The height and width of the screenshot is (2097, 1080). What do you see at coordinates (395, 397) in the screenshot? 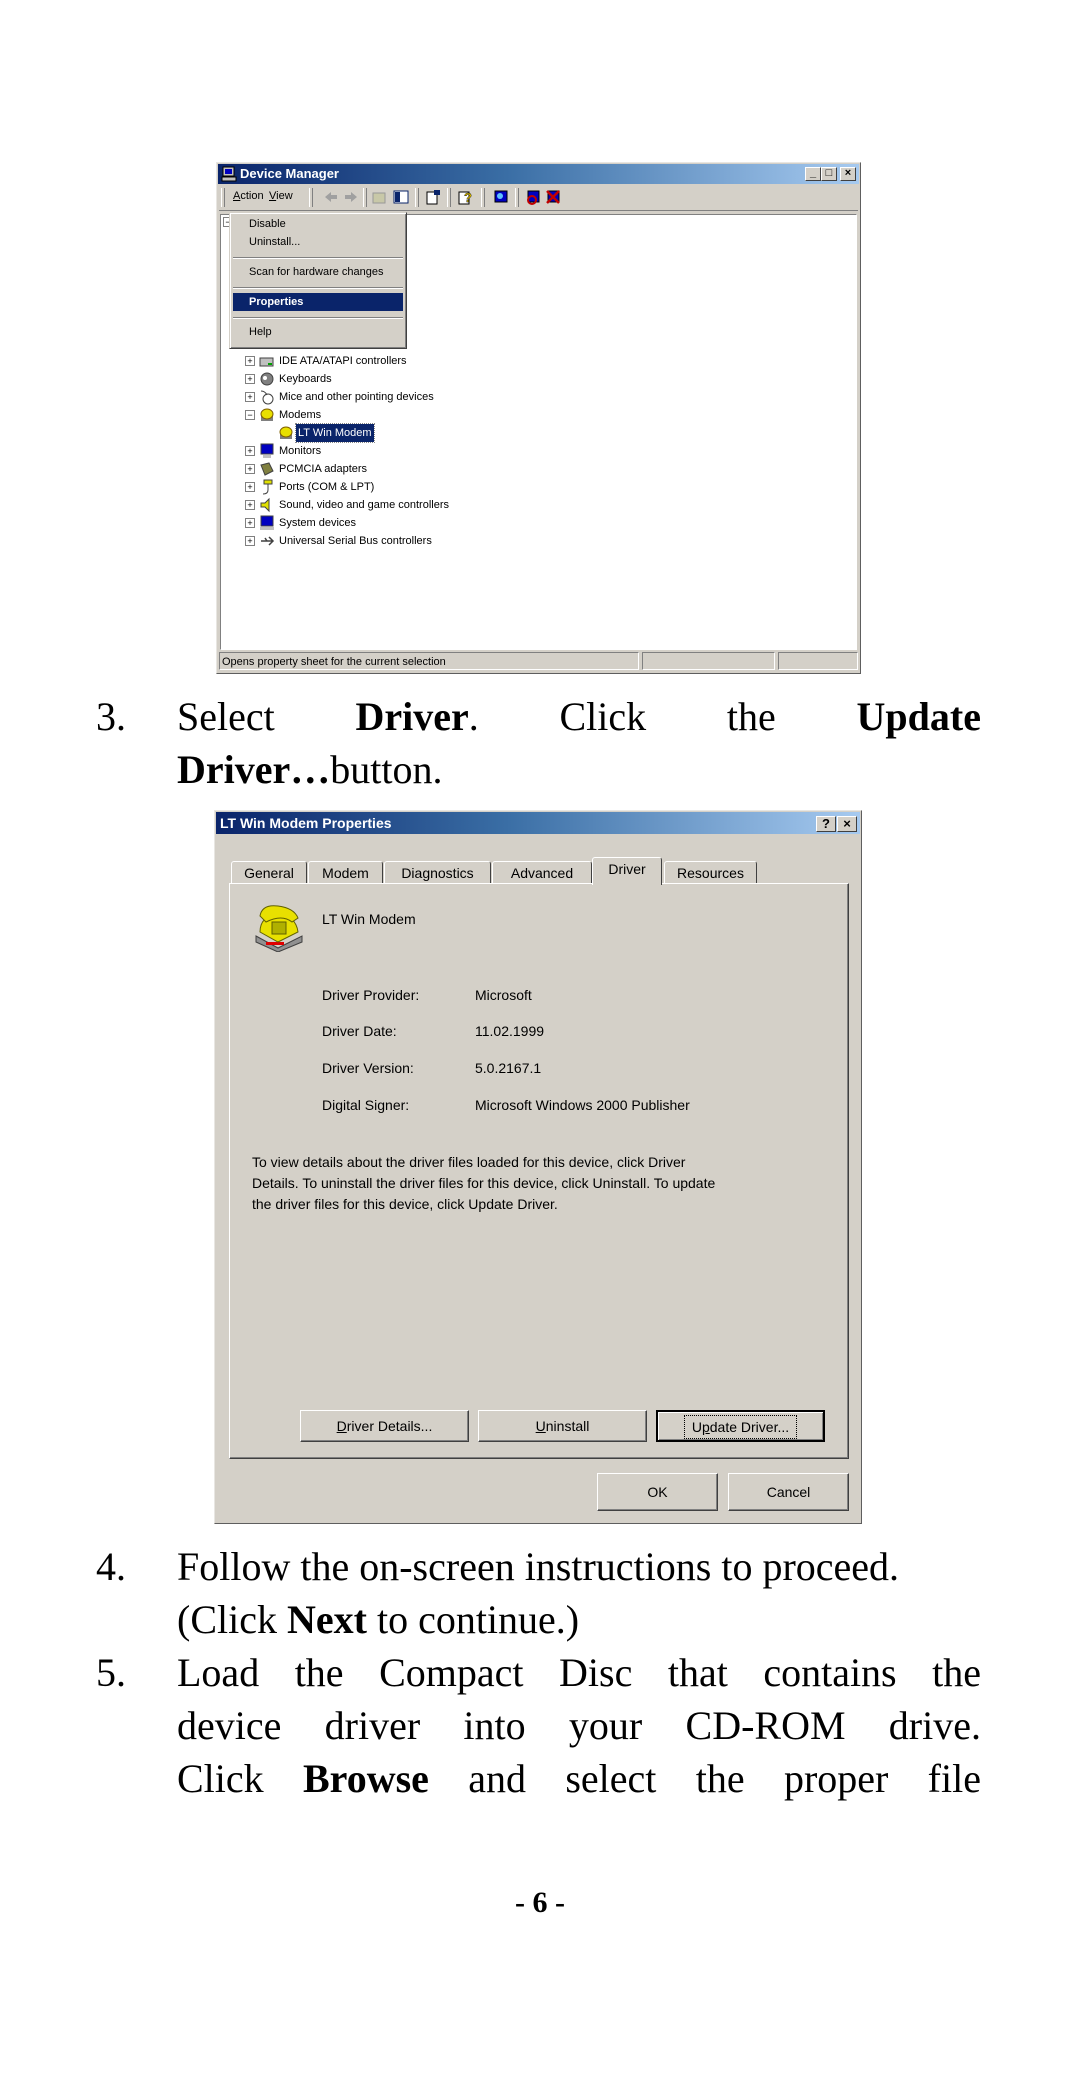
I see `tree-item: + Mice and other pointing devices` at bounding box center [395, 397].